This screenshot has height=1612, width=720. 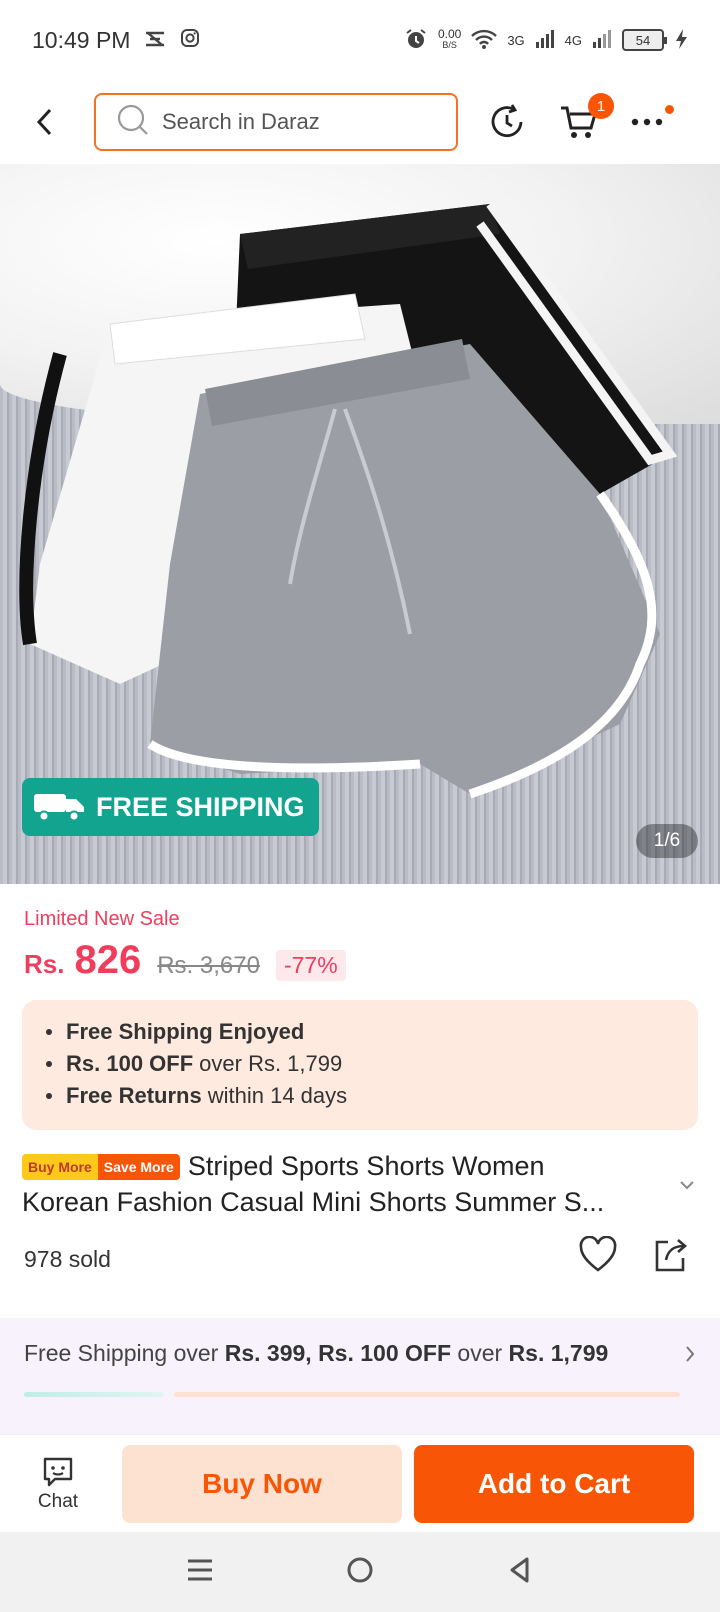 What do you see at coordinates (484, 40) in the screenshot?
I see `wifi-icon` at bounding box center [484, 40].